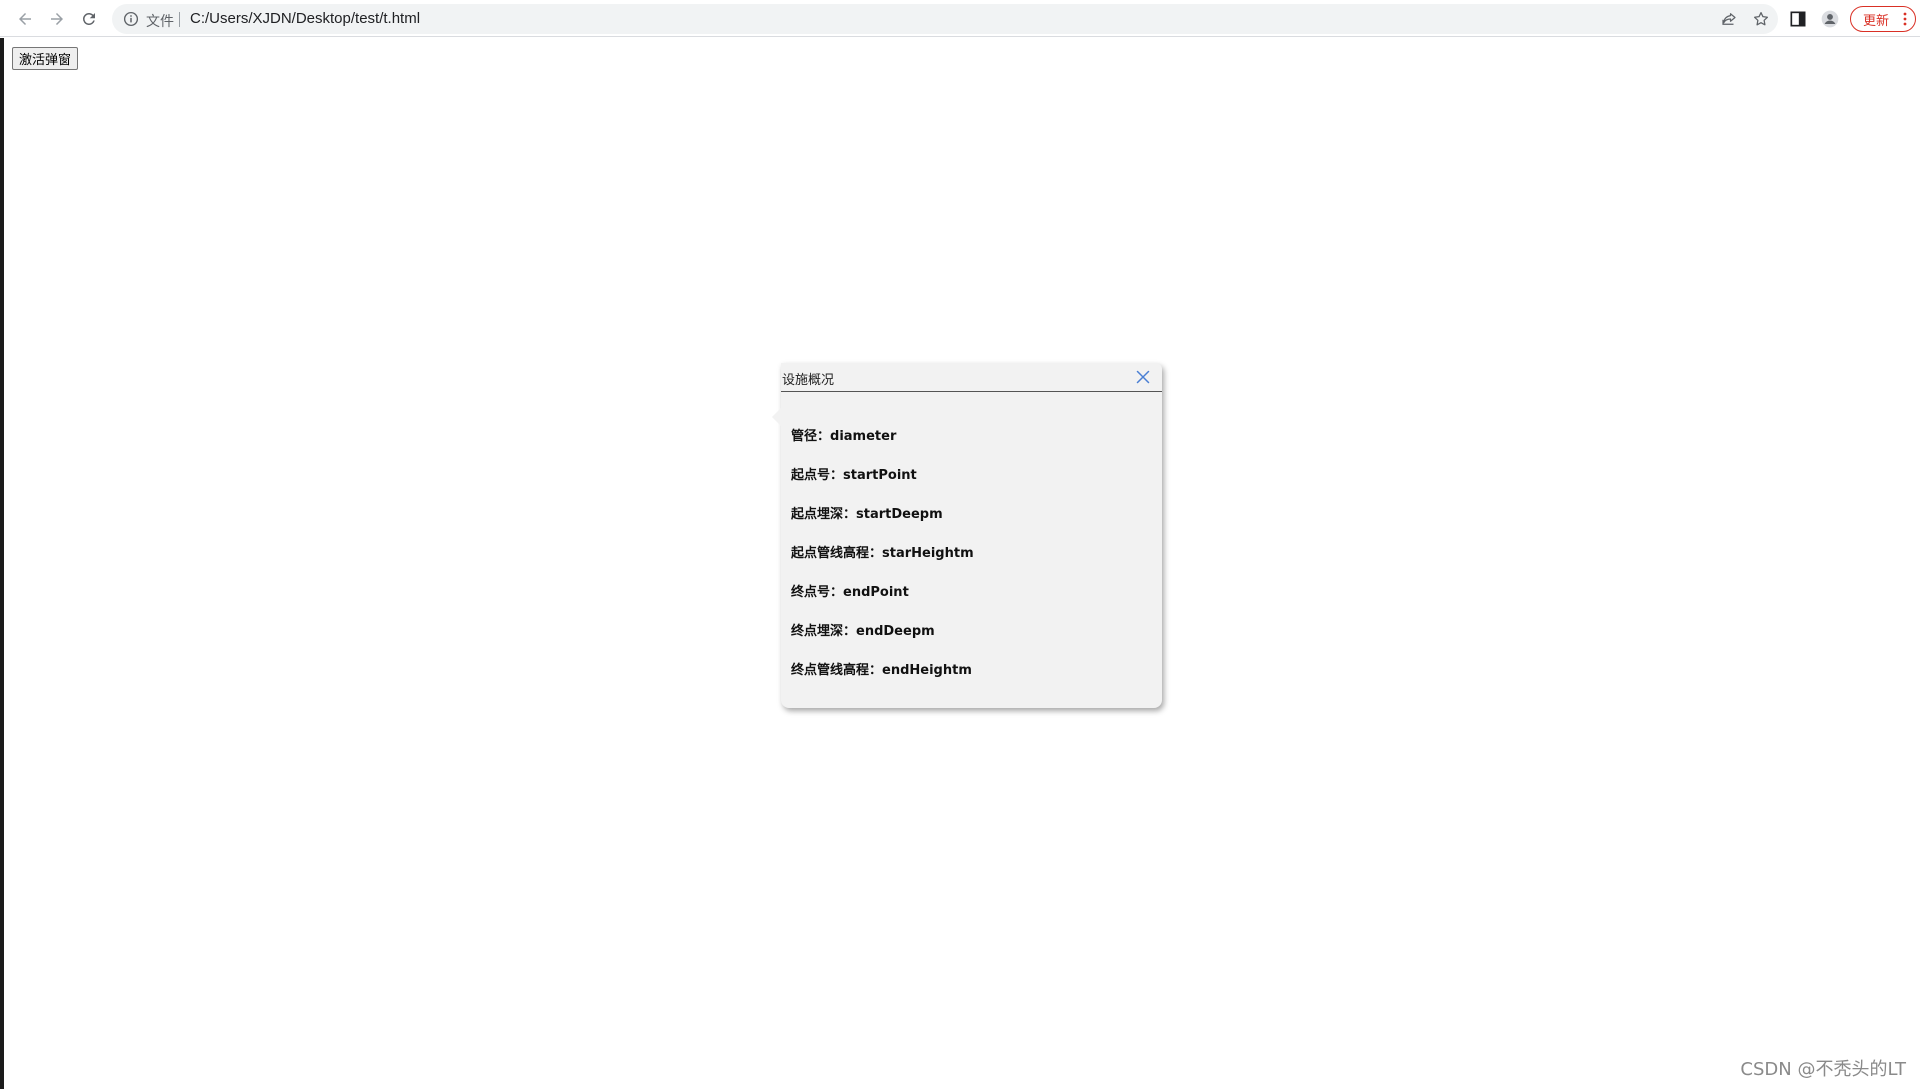 Image resolution: width=1920 pixels, height=1089 pixels. What do you see at coordinates (811, 436) in the screenshot?
I see `field-label: 管径：` at bounding box center [811, 436].